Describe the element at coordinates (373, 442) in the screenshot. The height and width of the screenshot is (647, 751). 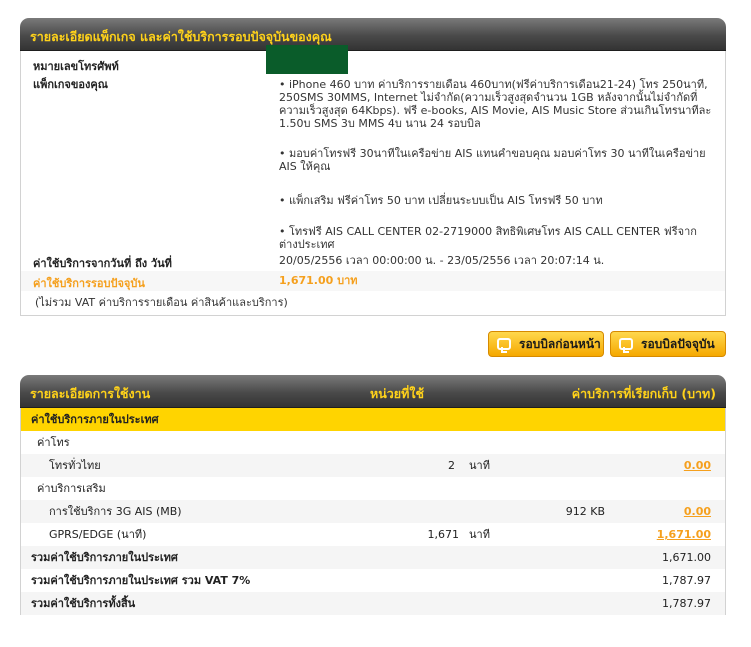
I see `call-group-row: ค่าโทร` at that location.